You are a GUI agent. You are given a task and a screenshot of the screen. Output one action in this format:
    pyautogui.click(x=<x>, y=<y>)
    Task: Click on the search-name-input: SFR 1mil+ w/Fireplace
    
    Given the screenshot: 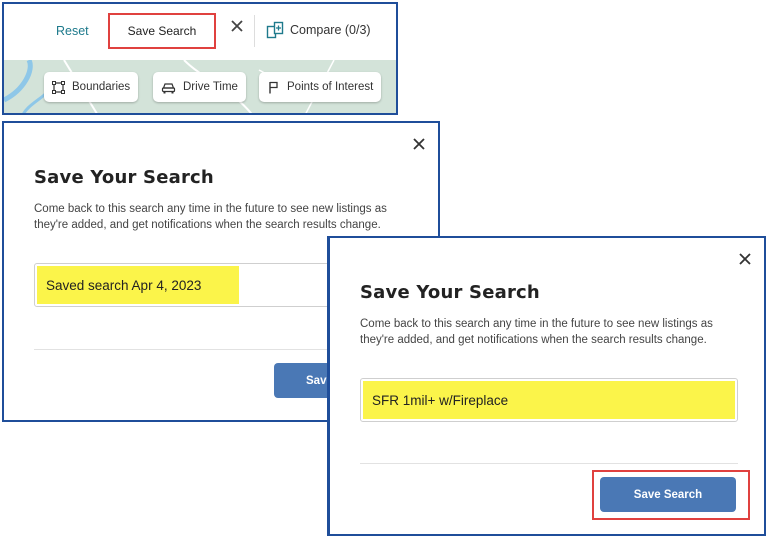 What is the action you would take?
    pyautogui.click(x=549, y=400)
    